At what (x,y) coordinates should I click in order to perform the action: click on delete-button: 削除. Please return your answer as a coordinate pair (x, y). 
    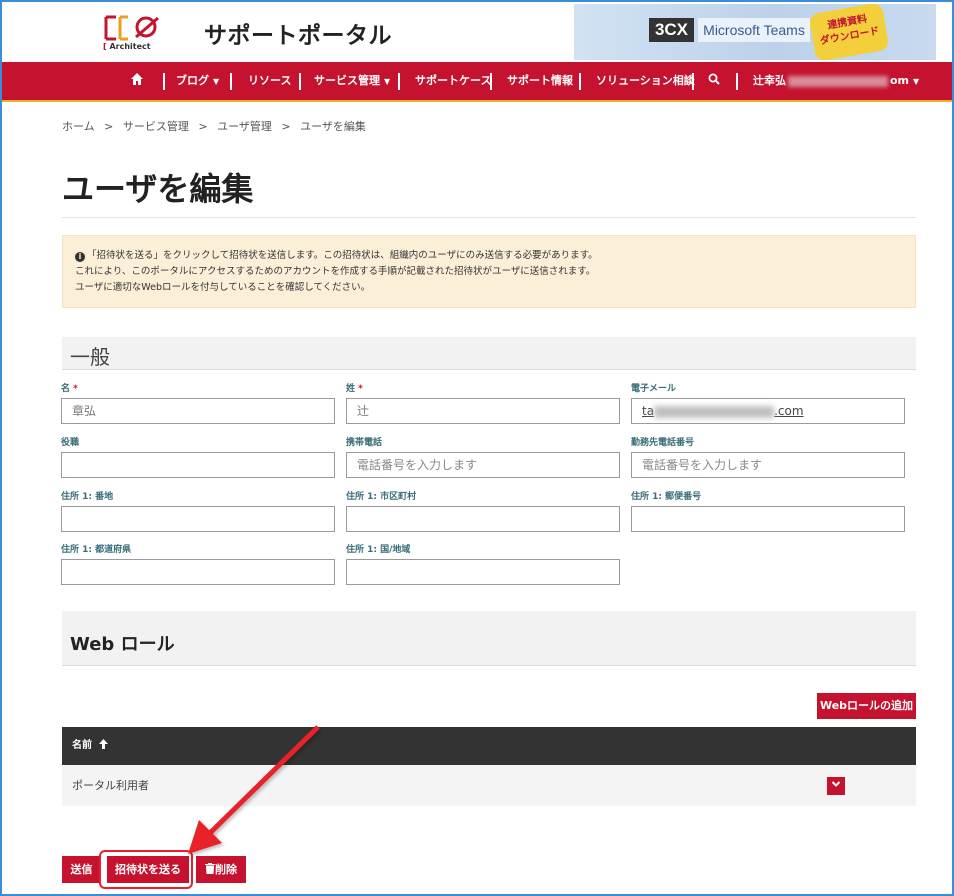
    Looking at the image, I should click on (221, 869).